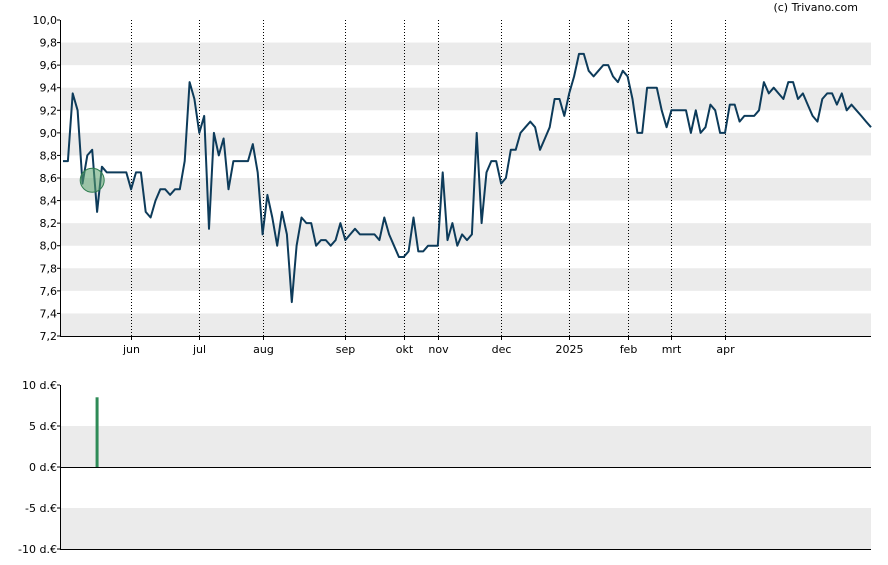 The height and width of the screenshot is (565, 888). I want to click on price-y-tick-label: 8,2, so click(49, 223).